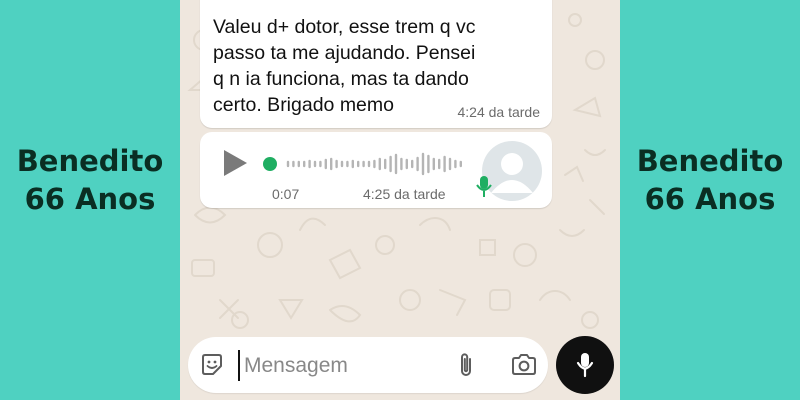  What do you see at coordinates (498, 112) in the screenshot?
I see `message-timestamp: 4:24 da tarde` at bounding box center [498, 112].